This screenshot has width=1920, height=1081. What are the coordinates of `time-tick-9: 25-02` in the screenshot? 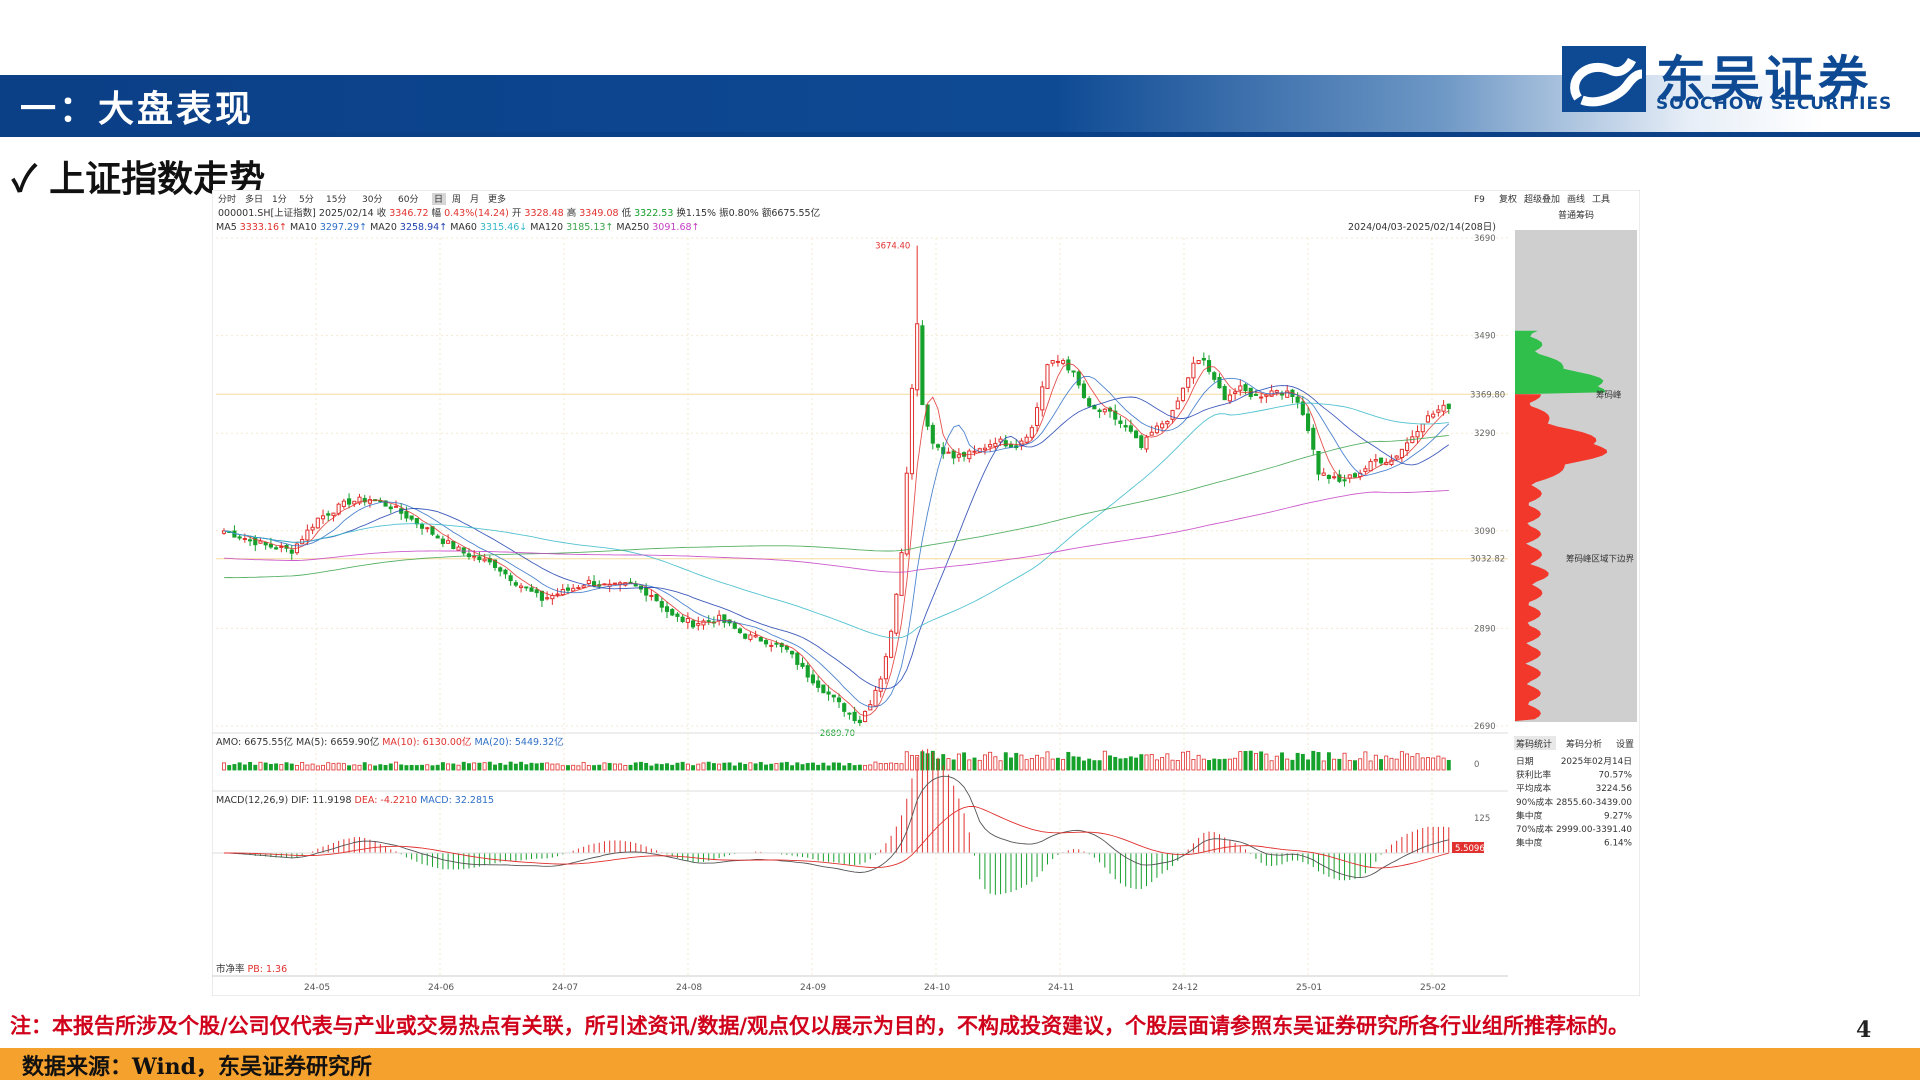 It's located at (1433, 988).